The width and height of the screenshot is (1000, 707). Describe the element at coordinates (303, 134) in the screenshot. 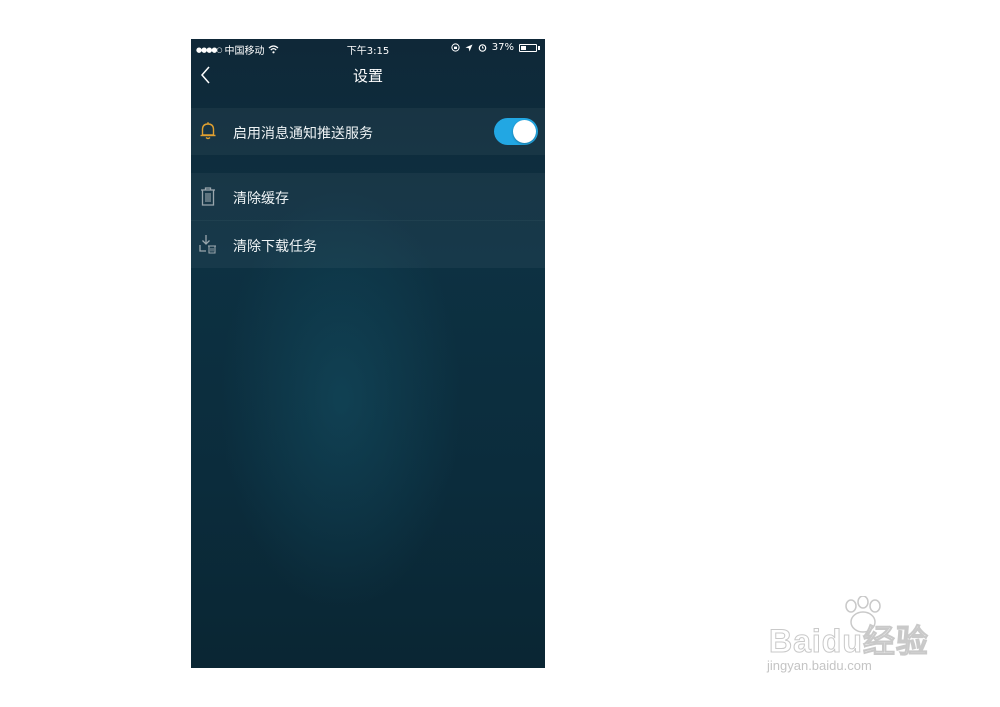

I see `push-notification-label: 启用消息通知推送服务` at that location.